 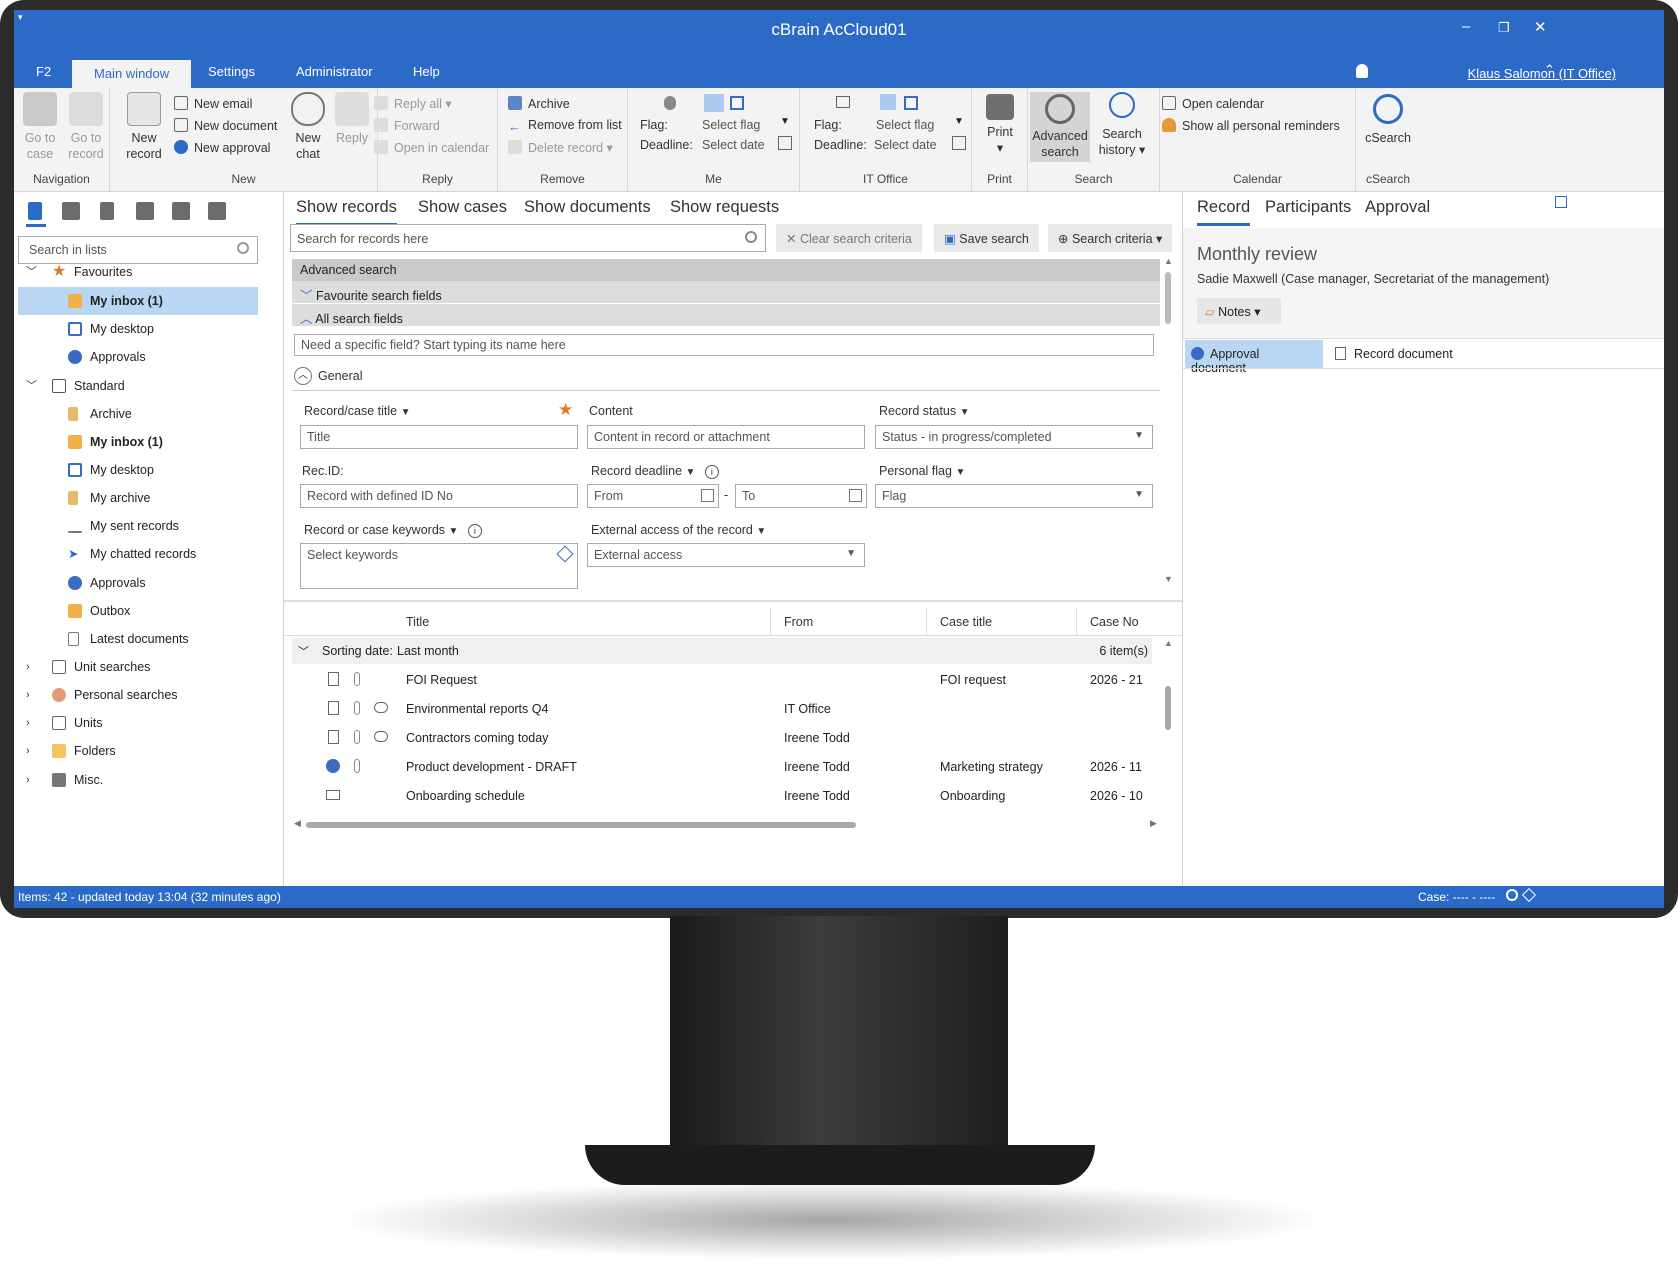 What do you see at coordinates (86, 127) in the screenshot?
I see `goto-record-button: Go to record` at bounding box center [86, 127].